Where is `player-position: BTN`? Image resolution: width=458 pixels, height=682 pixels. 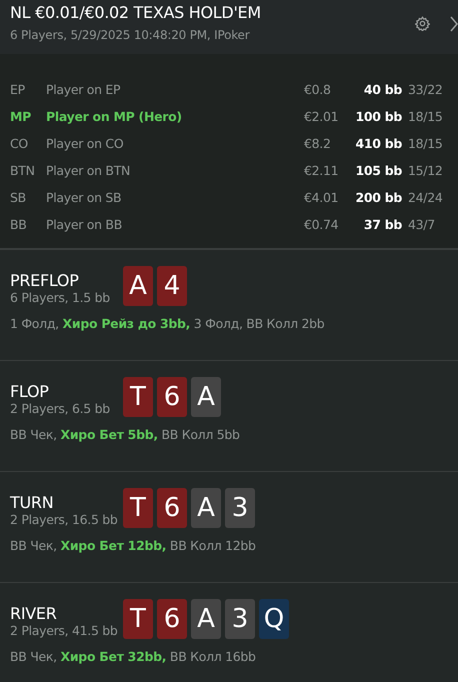 player-position: BTN is located at coordinates (23, 170).